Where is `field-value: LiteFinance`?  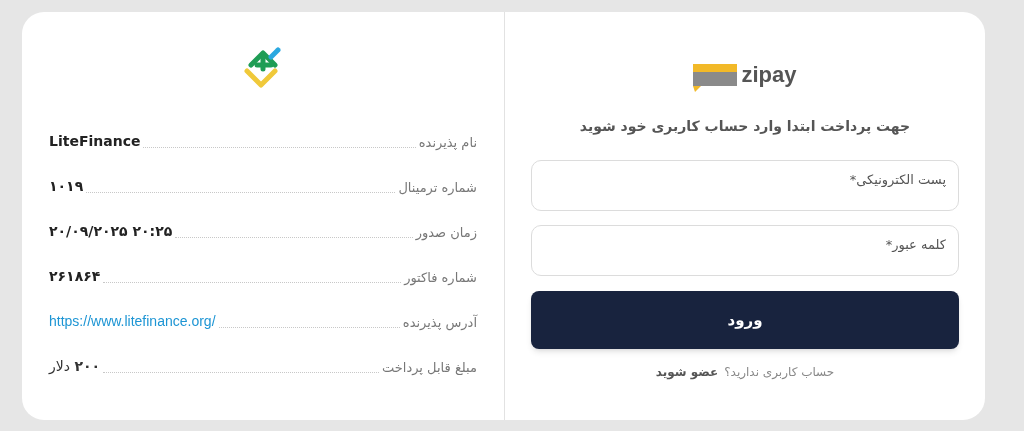
field-value: LiteFinance is located at coordinates (95, 141).